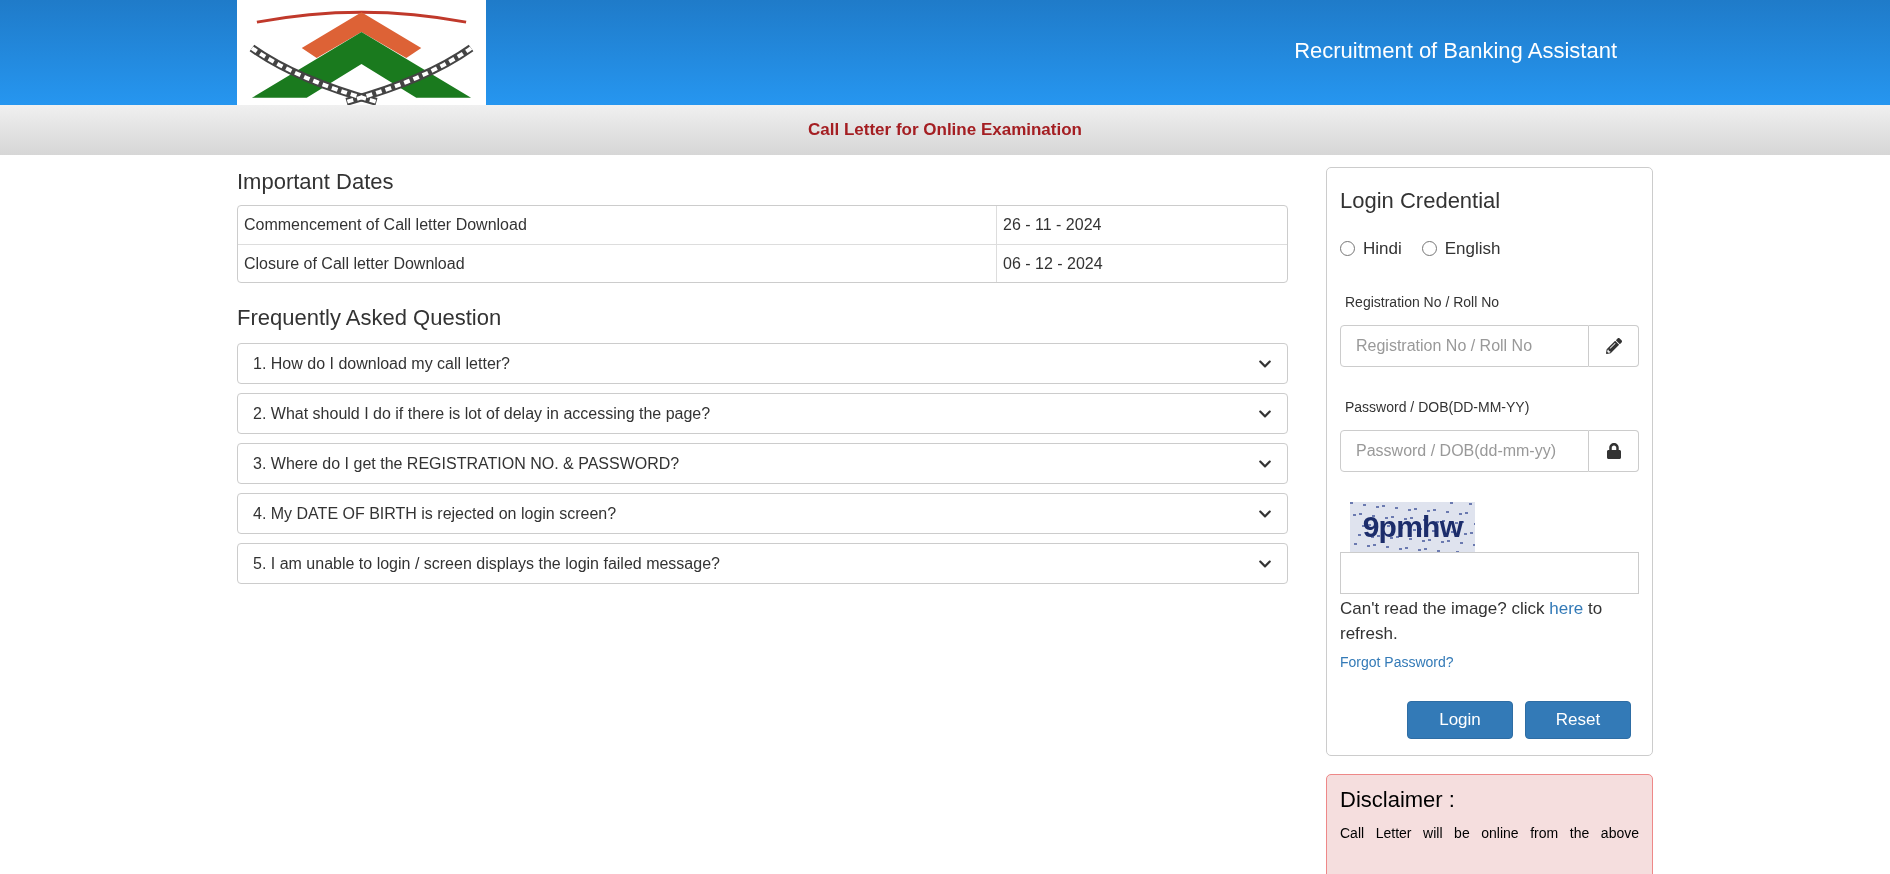 This screenshot has height=874, width=1890. Describe the element at coordinates (354, 263) in the screenshot. I see `table-cell-text: Closure of Call letter Download` at that location.